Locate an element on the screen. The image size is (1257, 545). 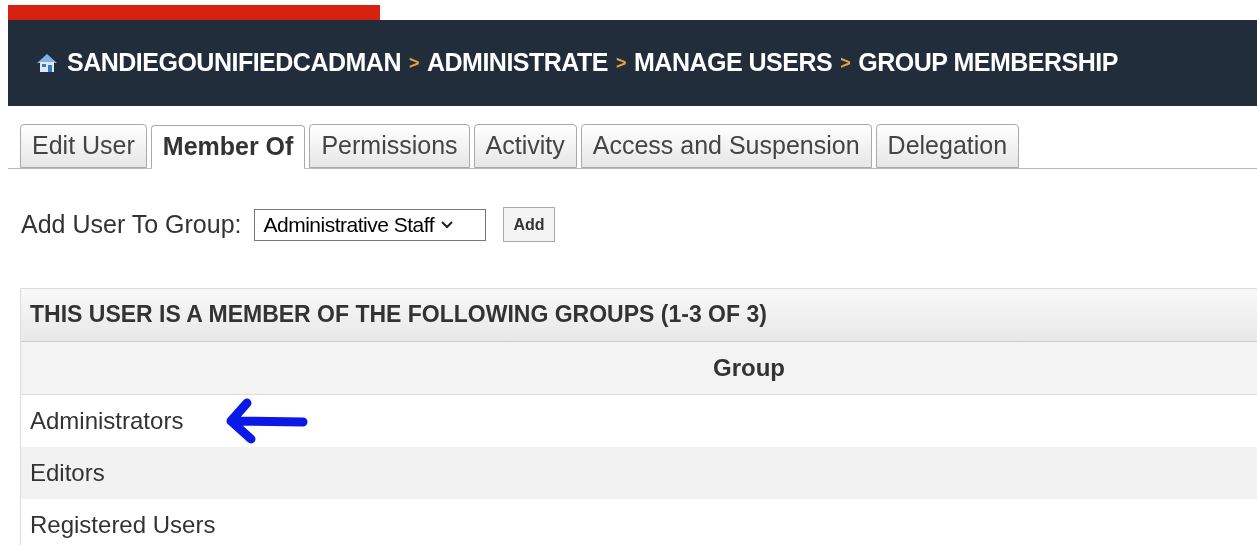
chevron-down-icon is located at coordinates (447, 224).